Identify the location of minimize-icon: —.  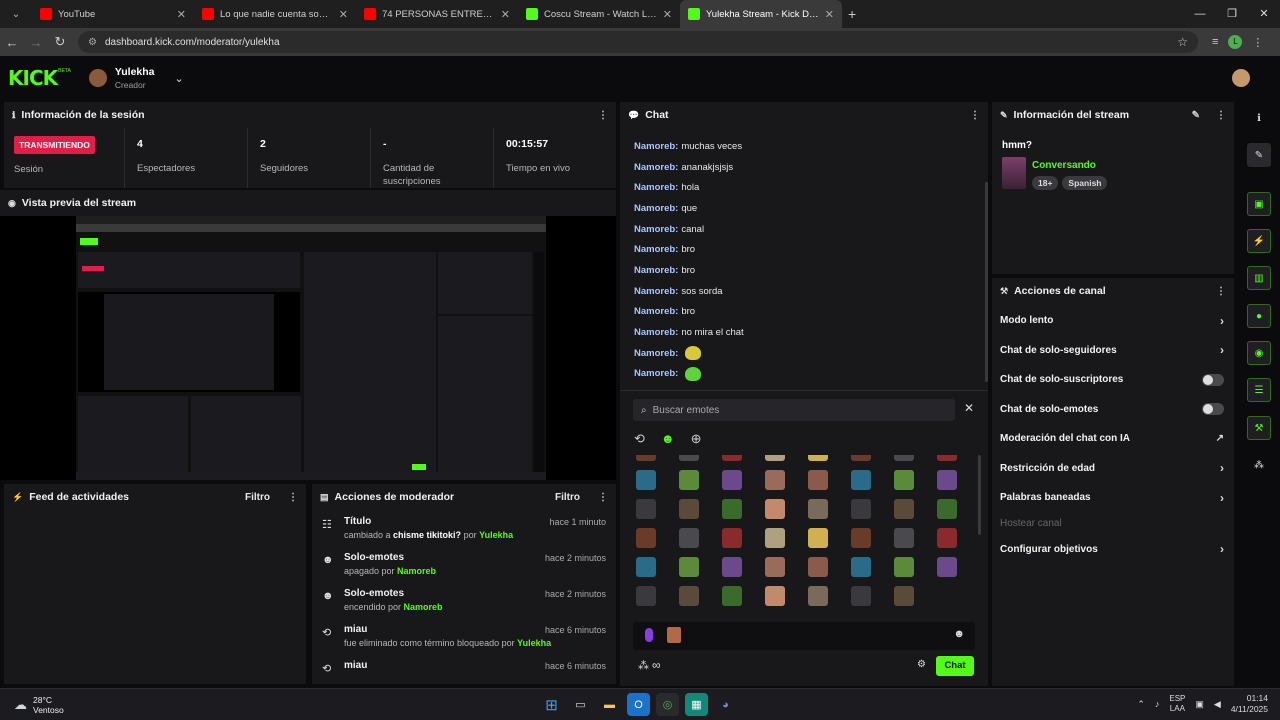
(1200, 14).